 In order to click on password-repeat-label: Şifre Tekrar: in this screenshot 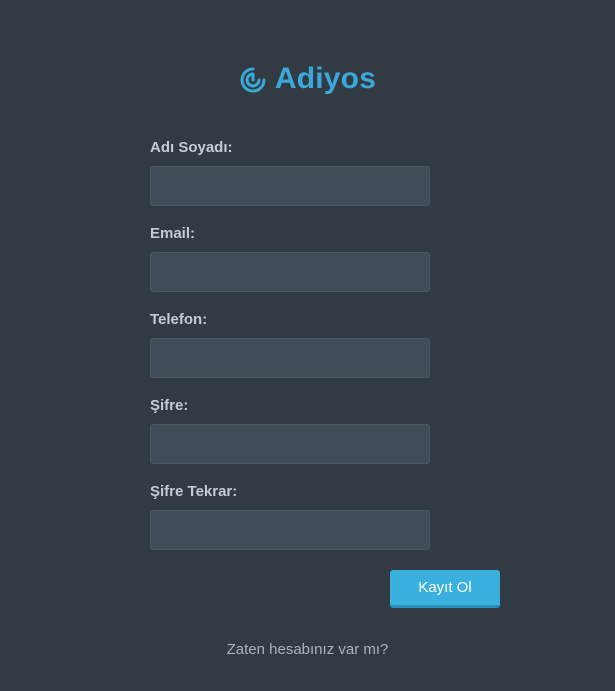, I will do `click(194, 491)`.